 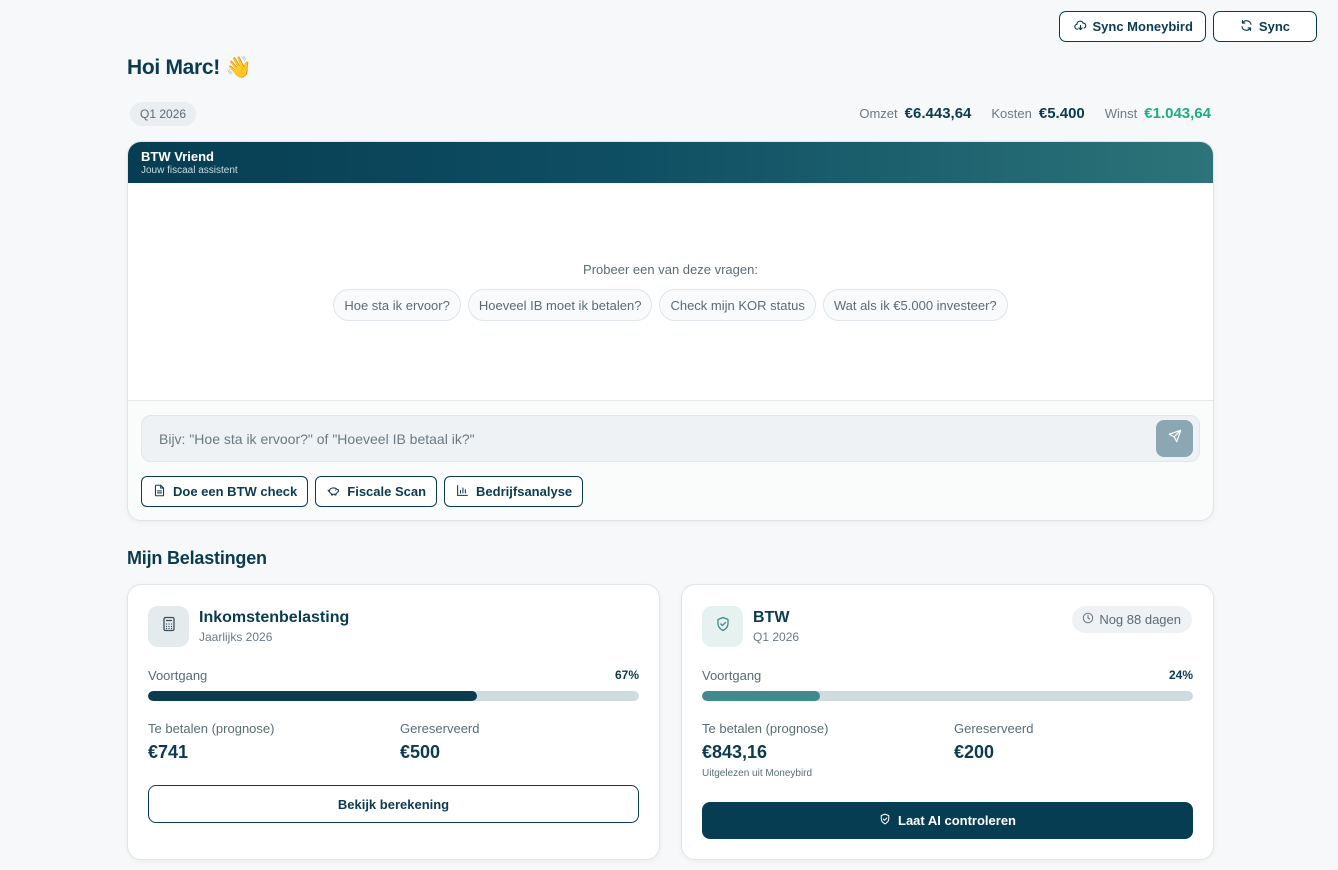 I want to click on income-tax-progress-bar, so click(x=393, y=696).